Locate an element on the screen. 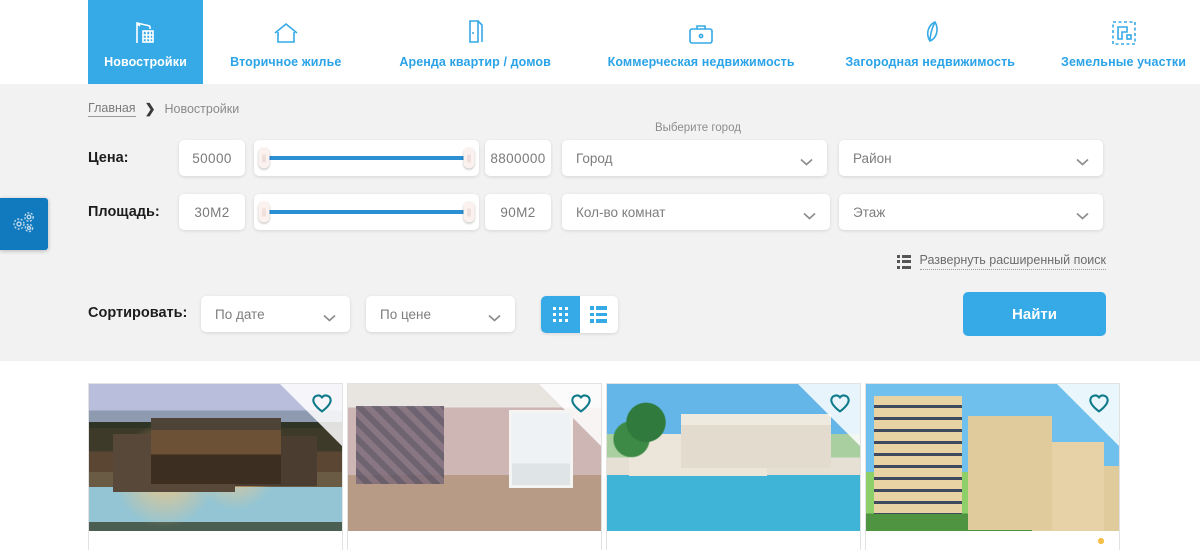 This screenshot has width=1200, height=550. nav-label: Аренда квартир / домов is located at coordinates (475, 61).